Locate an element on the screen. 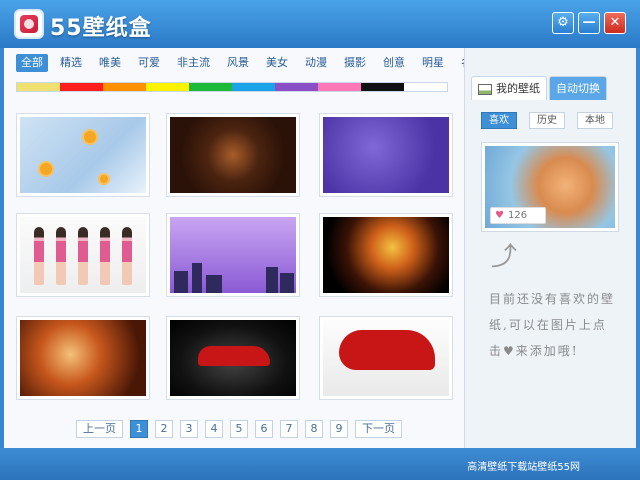  category-non-mainstream: 非主流 is located at coordinates (193, 63).